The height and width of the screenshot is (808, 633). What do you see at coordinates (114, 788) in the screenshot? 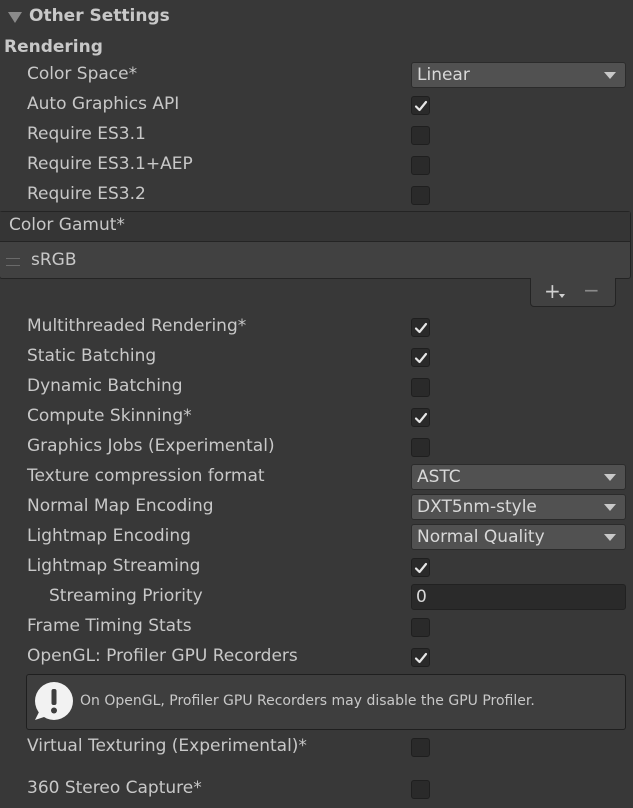
I see `360-stereo-capture-label: 360 Stereo Capture*` at bounding box center [114, 788].